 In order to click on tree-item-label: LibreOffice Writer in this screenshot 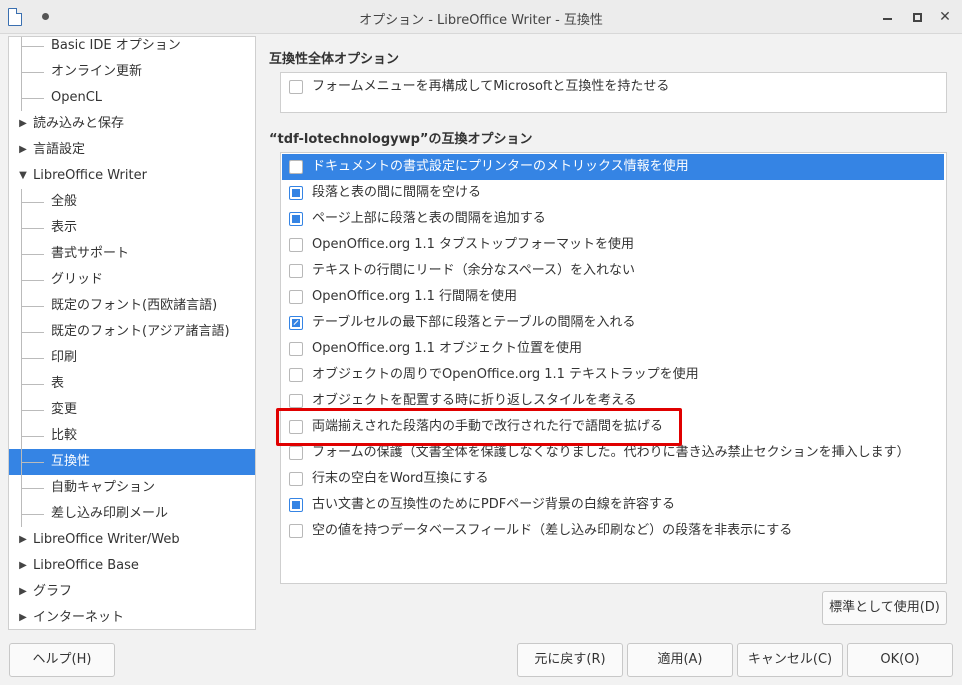, I will do `click(90, 175)`.